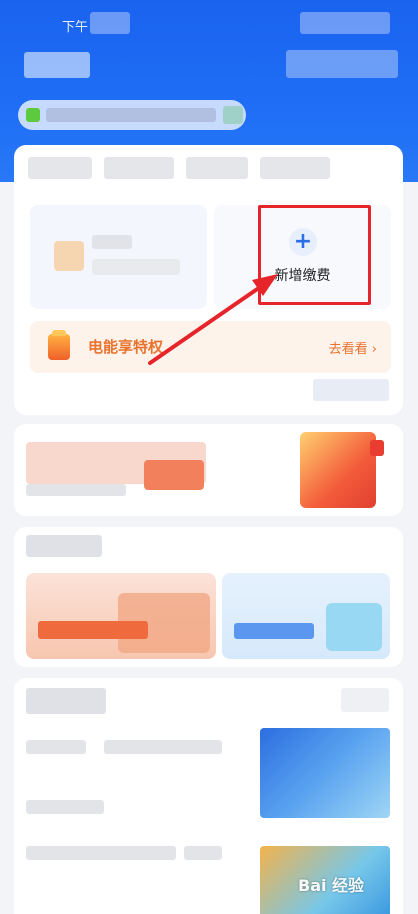 The image size is (418, 914). What do you see at coordinates (325, 773) in the screenshot?
I see `news-item-1-thumbnail` at bounding box center [325, 773].